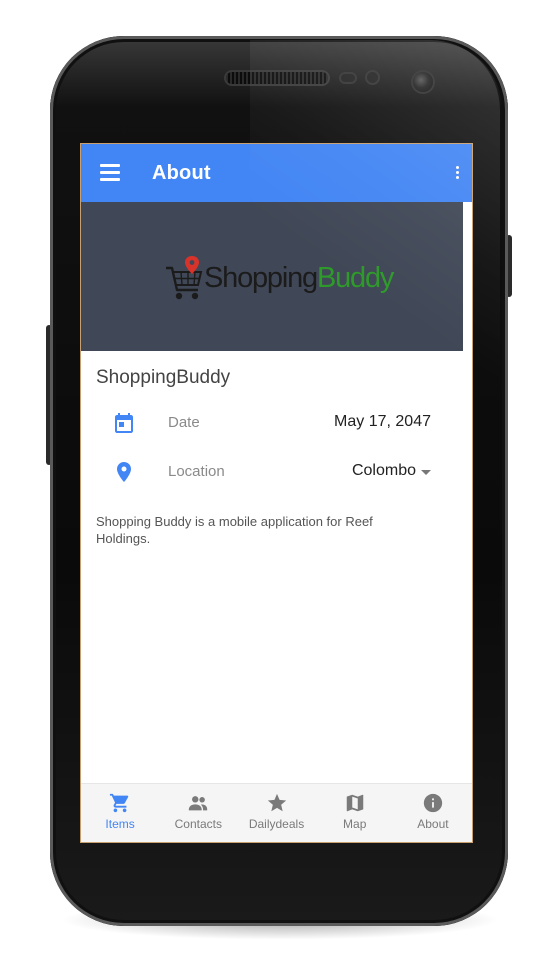 The height and width of the screenshot is (960, 557). What do you see at coordinates (354, 803) in the screenshot?
I see `map-icon` at bounding box center [354, 803].